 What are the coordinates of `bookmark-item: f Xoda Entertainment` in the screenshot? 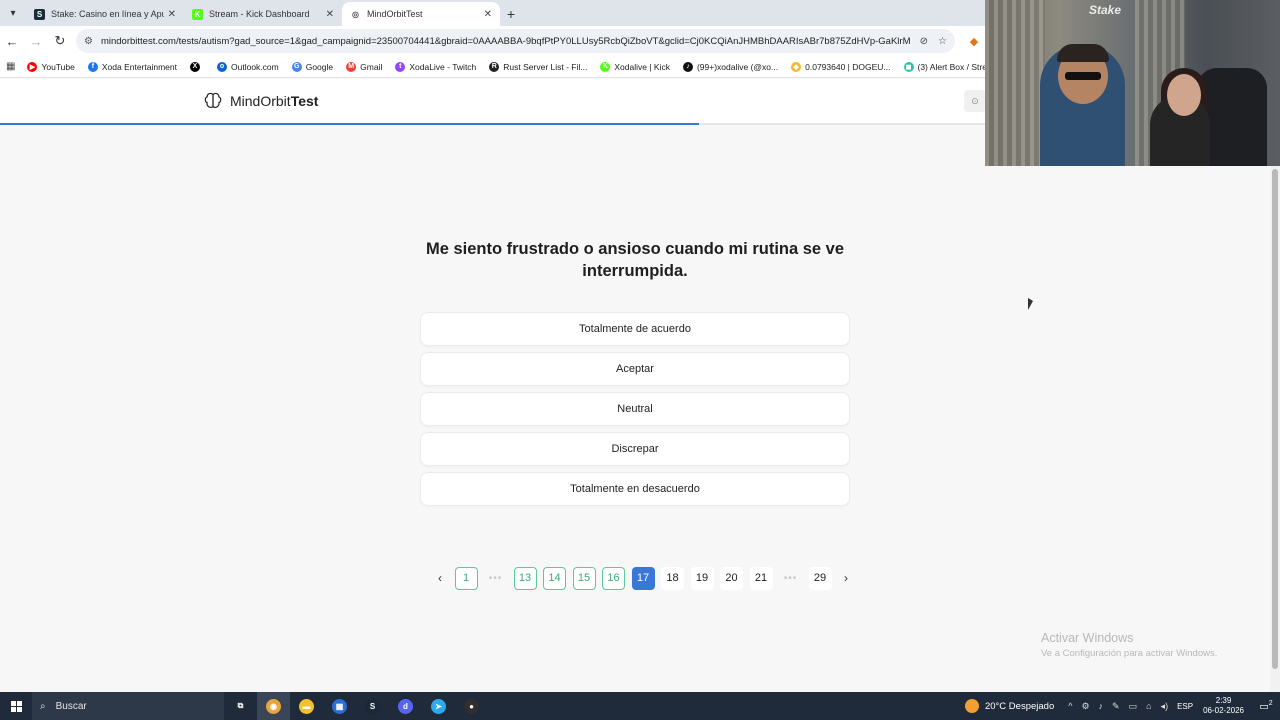 It's located at (132, 66).